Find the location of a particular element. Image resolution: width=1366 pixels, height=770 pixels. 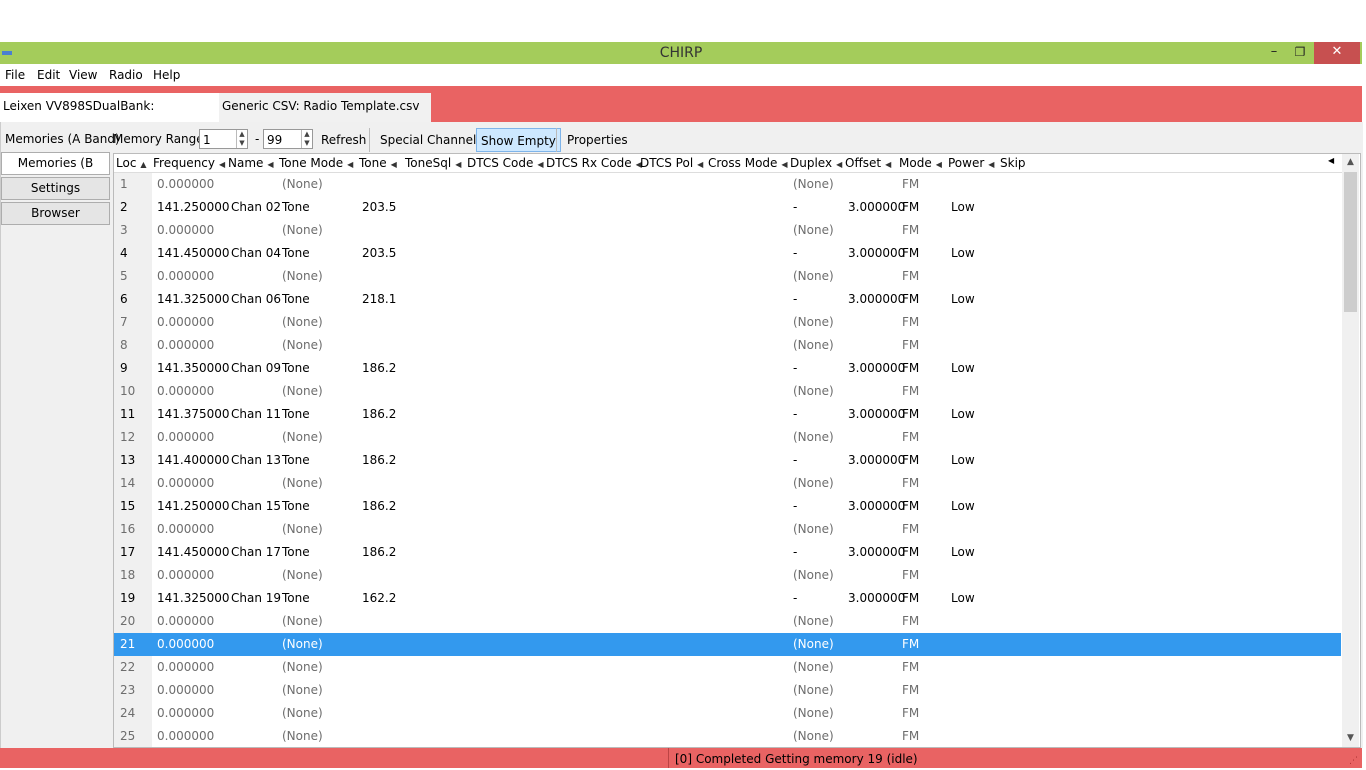

cell-loc: 21 is located at coordinates (127, 644).